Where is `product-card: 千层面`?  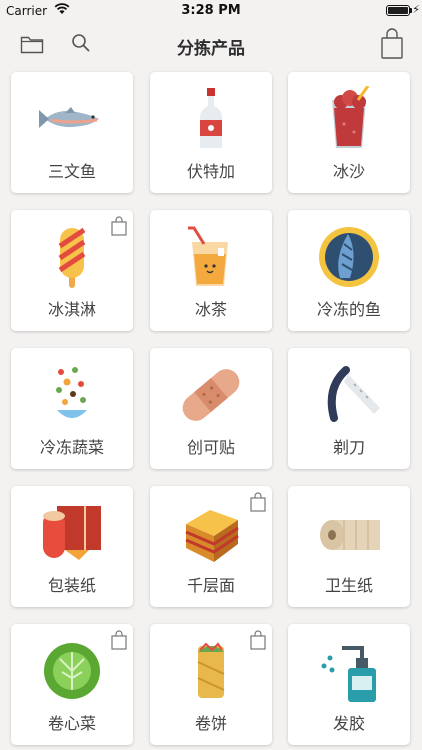
product-card: 千层面 is located at coordinates (211, 546).